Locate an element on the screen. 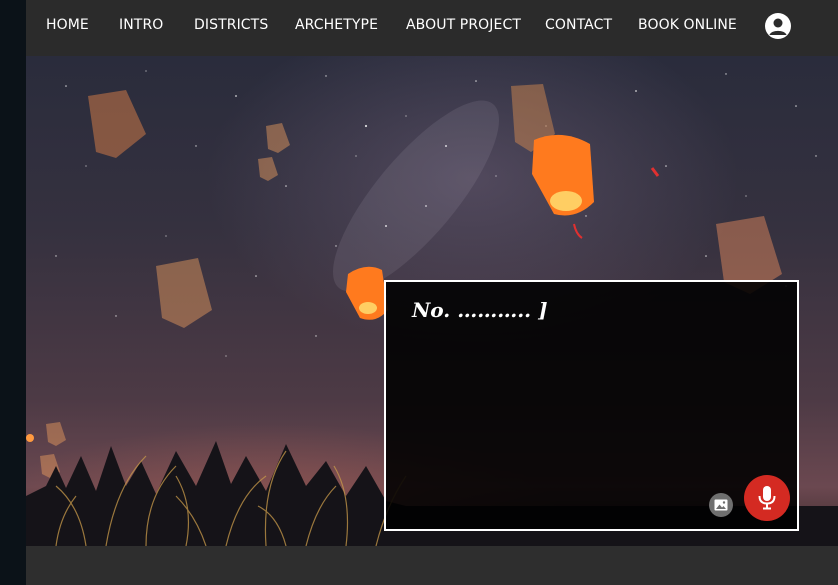  nav-item-book-online: BOOK ONLINE is located at coordinates (687, 25).